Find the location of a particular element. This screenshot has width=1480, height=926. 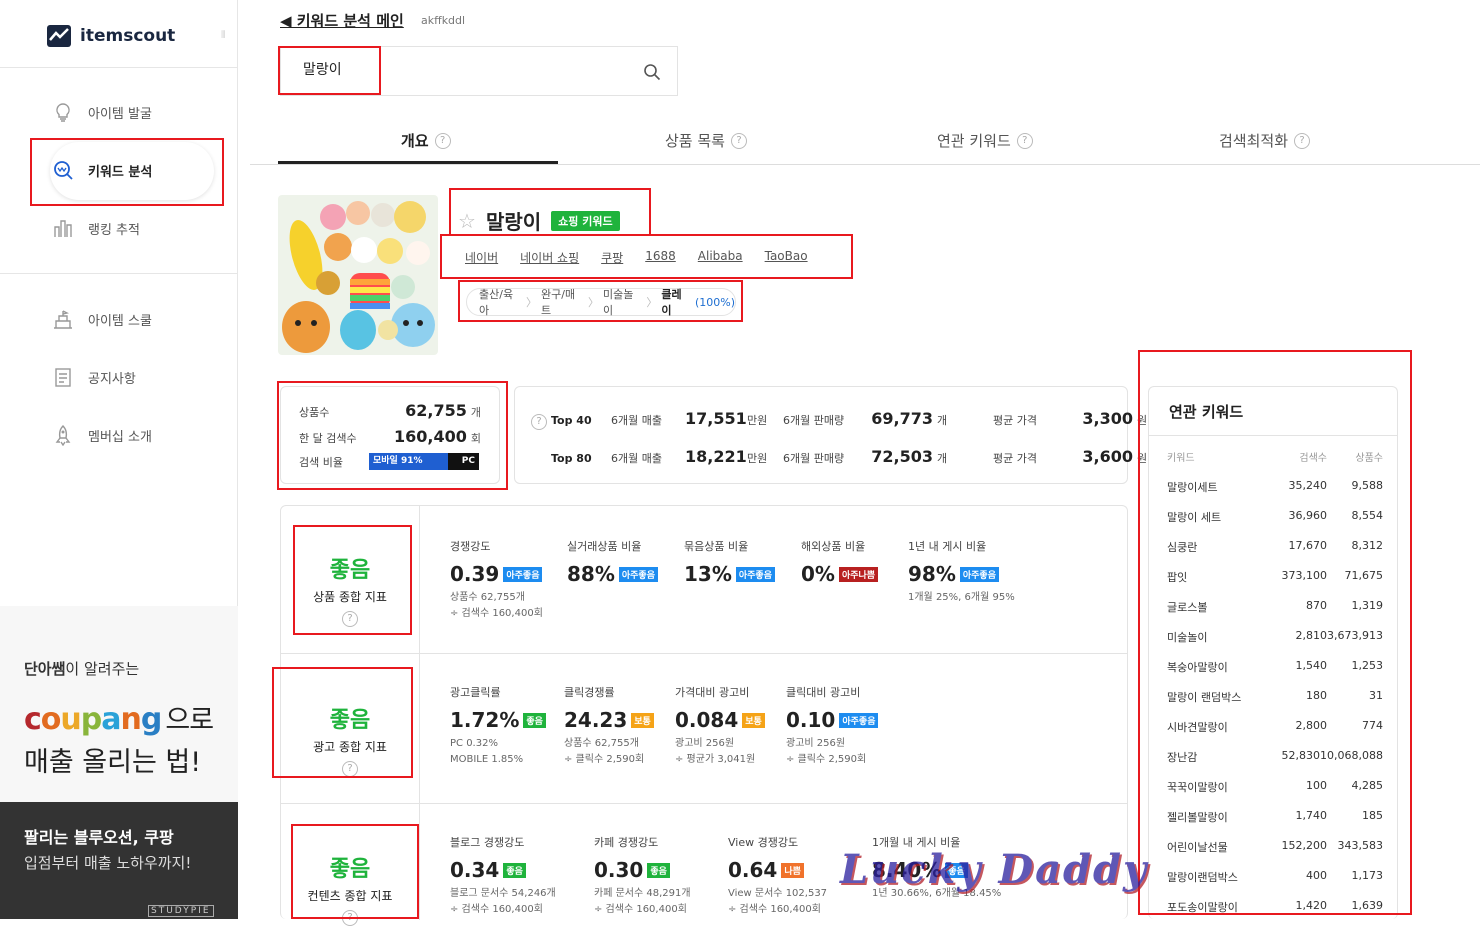

squishy-toys-image is located at coordinates (358, 275).